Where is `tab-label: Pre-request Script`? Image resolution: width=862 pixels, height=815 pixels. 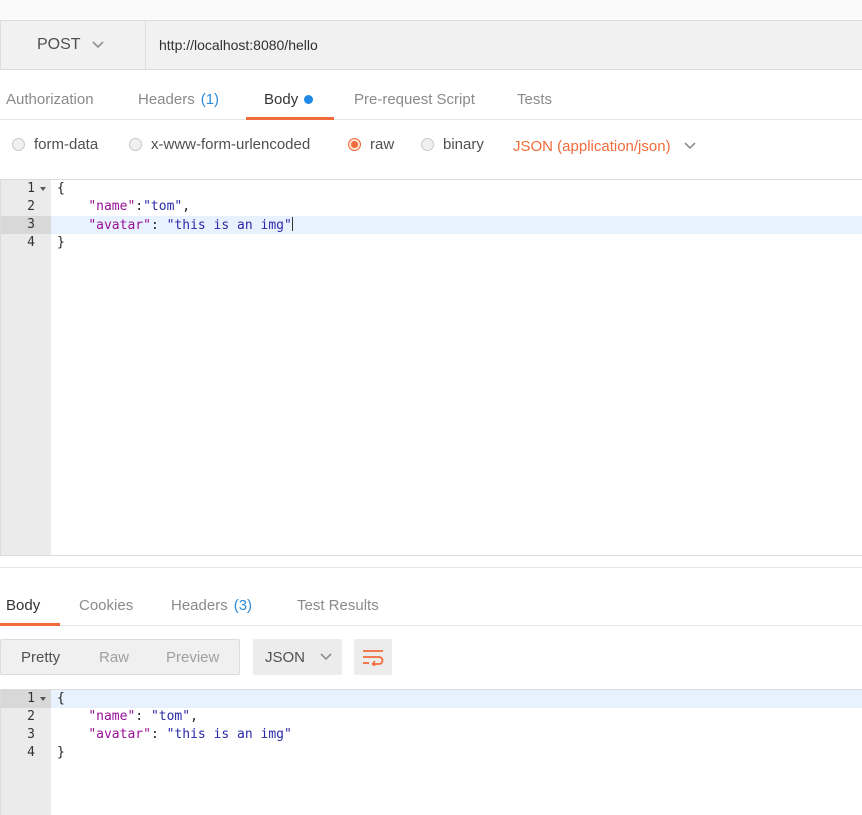 tab-label: Pre-request Script is located at coordinates (414, 99).